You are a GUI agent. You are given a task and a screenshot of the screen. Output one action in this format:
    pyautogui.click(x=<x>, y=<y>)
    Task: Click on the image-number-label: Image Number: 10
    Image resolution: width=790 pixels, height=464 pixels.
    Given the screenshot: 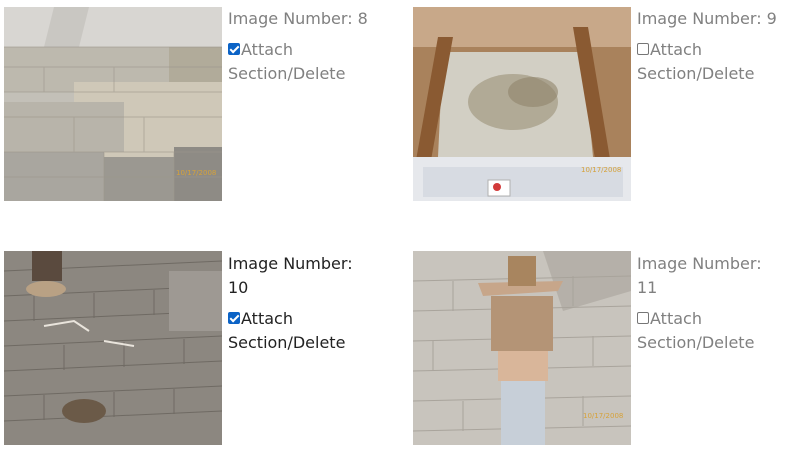 What is the action you would take?
    pyautogui.click(x=290, y=275)
    